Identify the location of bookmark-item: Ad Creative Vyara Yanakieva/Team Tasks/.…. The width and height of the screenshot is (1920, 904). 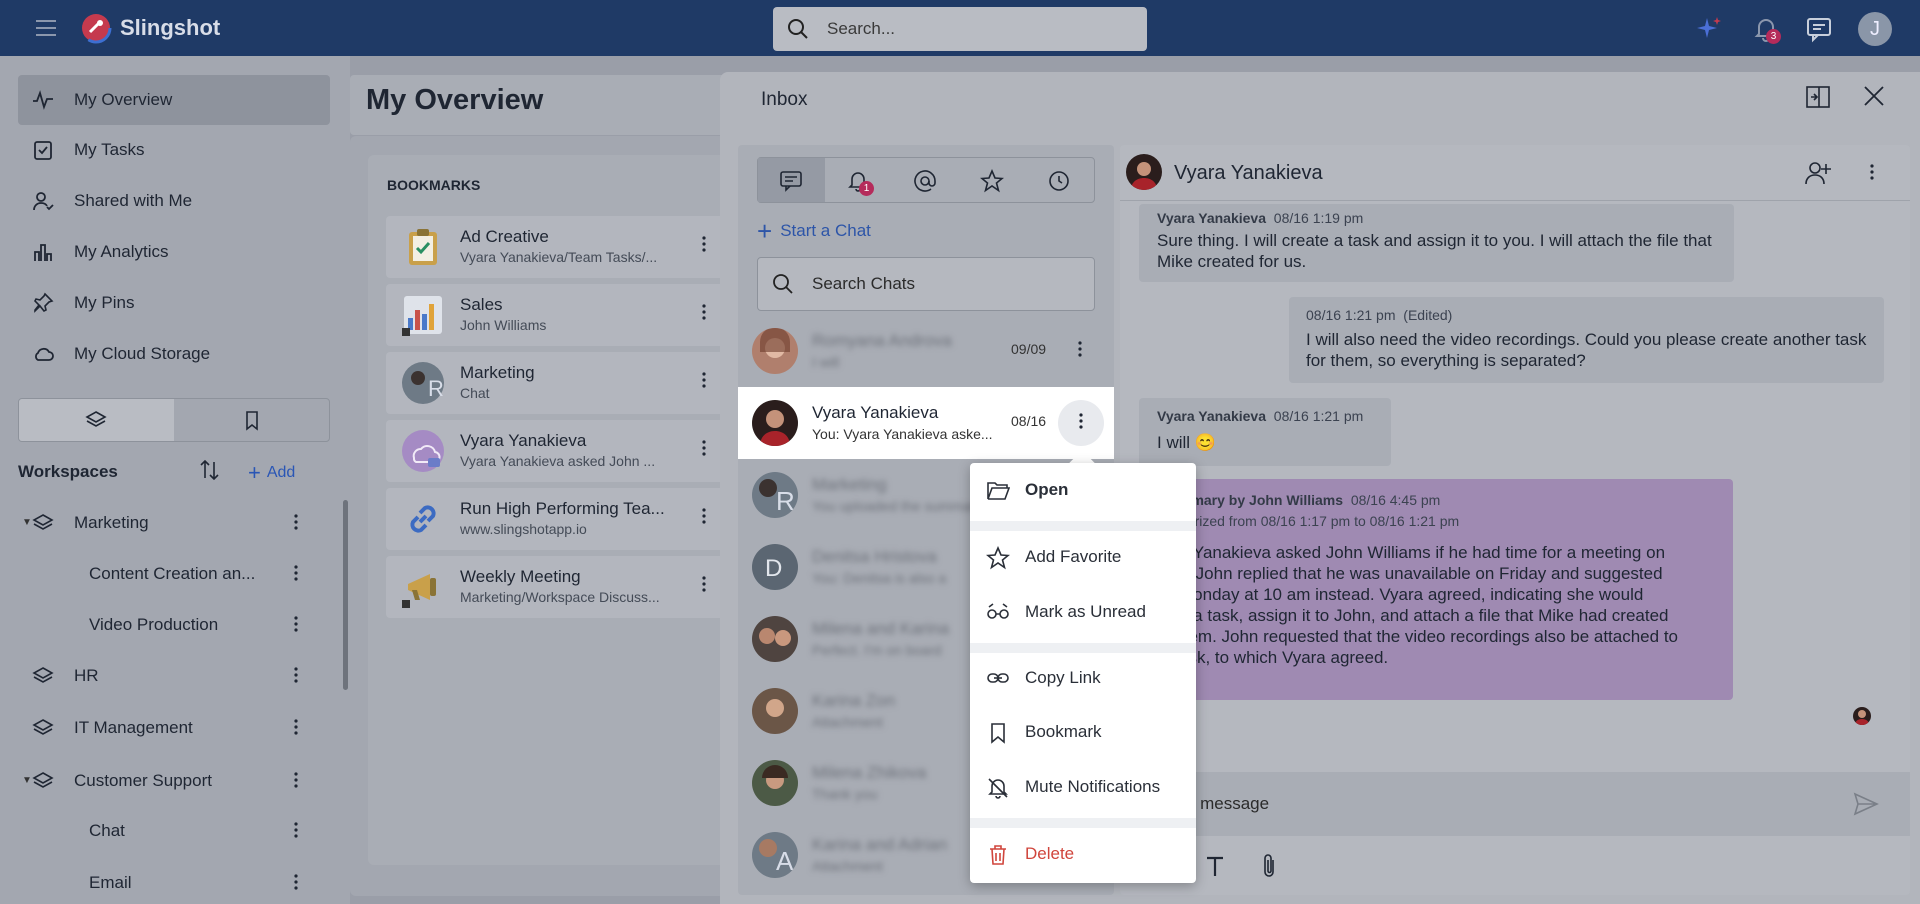
(556, 247).